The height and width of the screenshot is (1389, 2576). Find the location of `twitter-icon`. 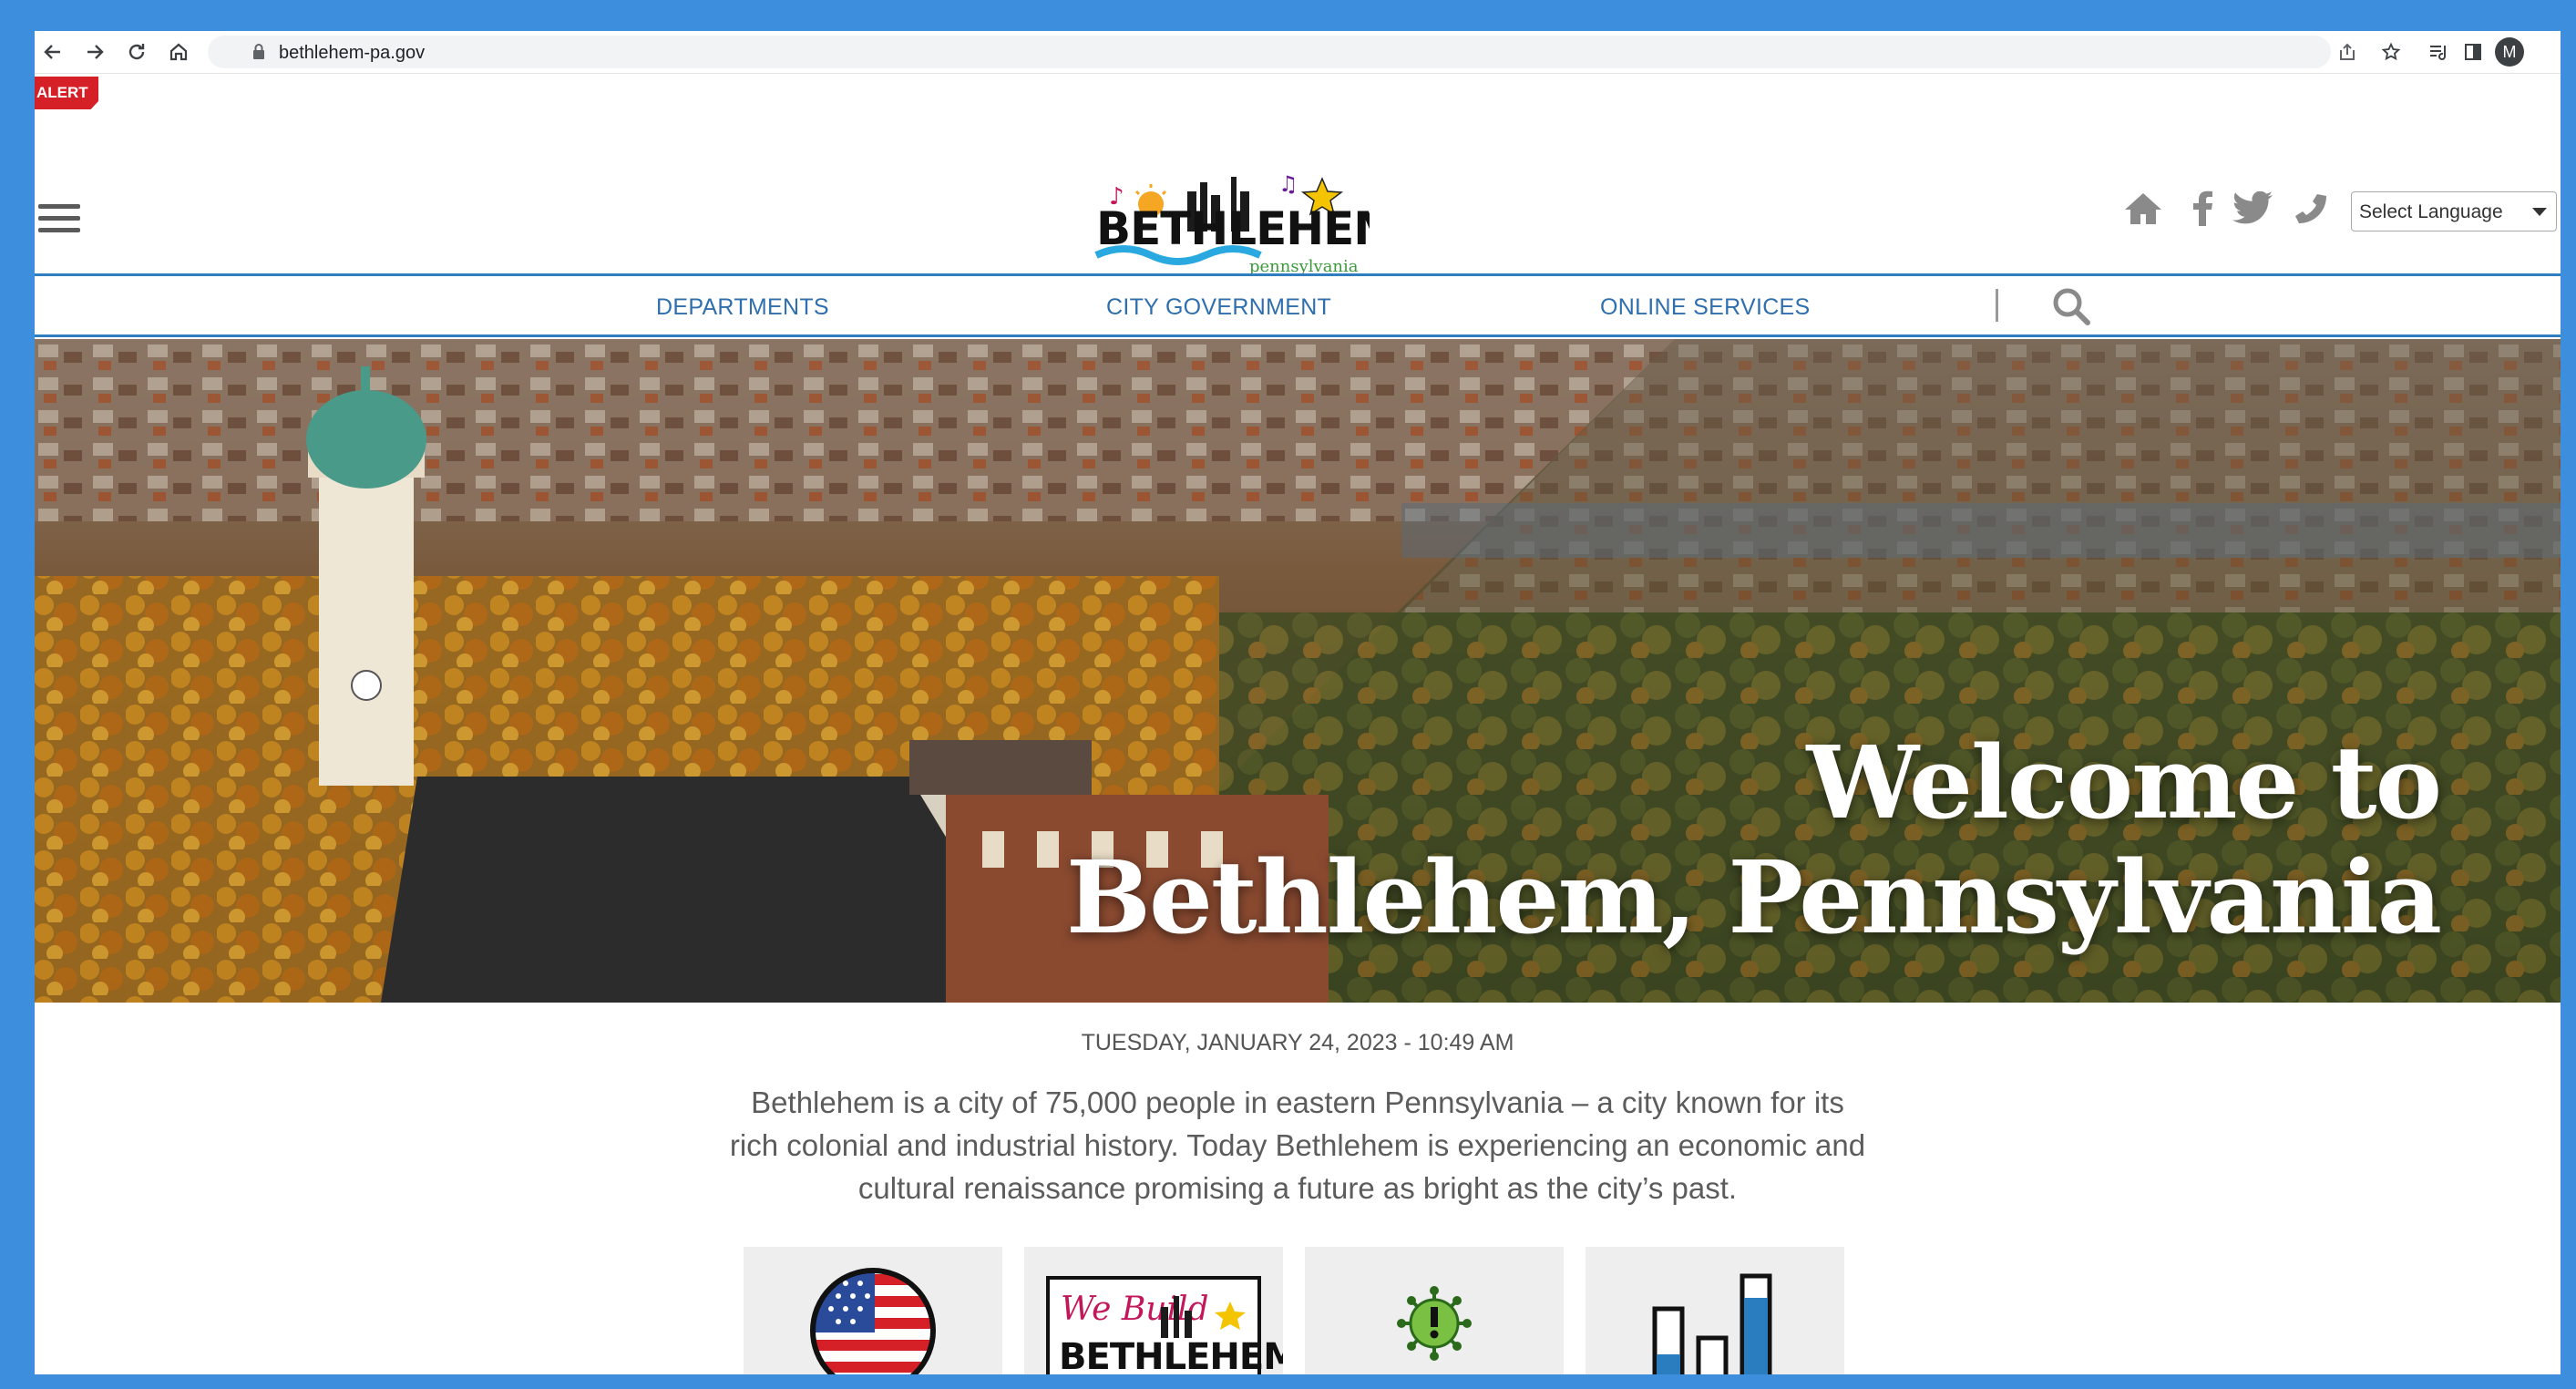

twitter-icon is located at coordinates (2252, 208).